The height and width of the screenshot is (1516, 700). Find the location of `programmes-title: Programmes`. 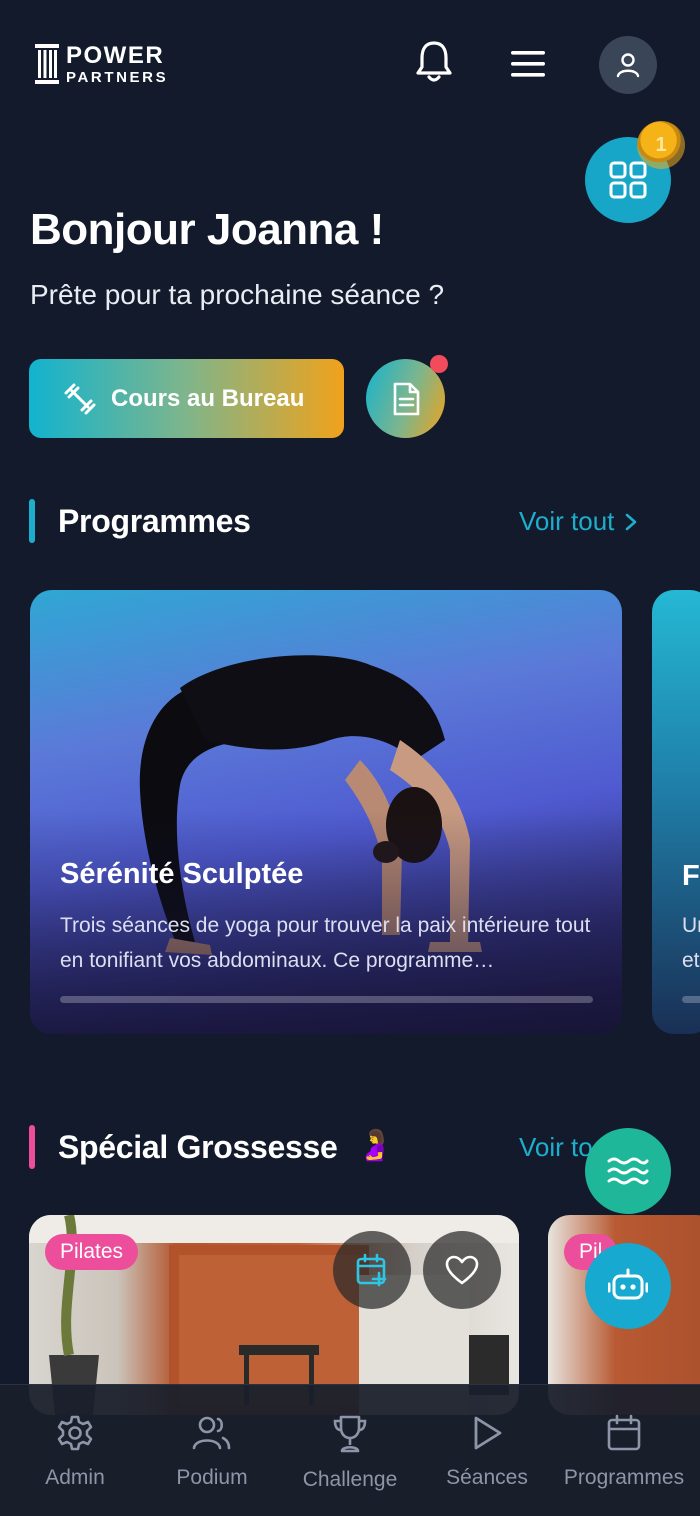

programmes-title: Programmes is located at coordinates (154, 521).